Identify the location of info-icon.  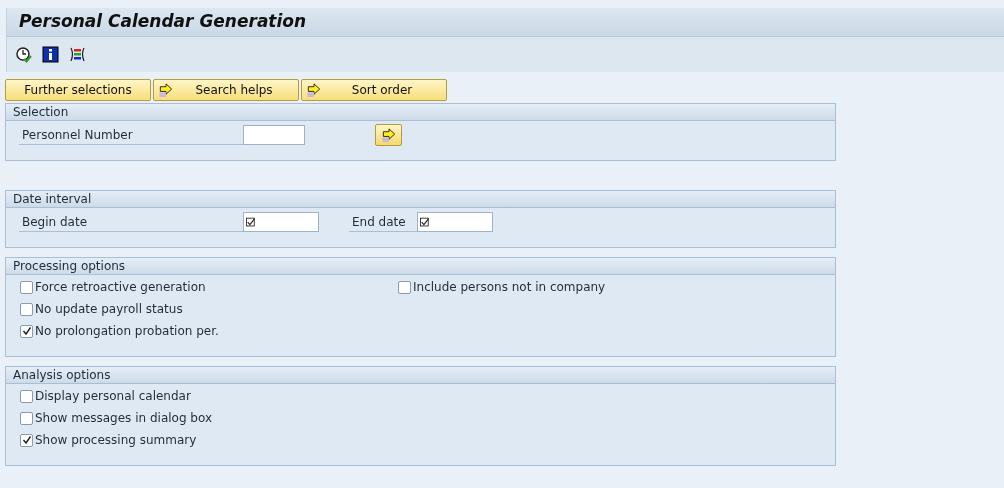
(50, 54).